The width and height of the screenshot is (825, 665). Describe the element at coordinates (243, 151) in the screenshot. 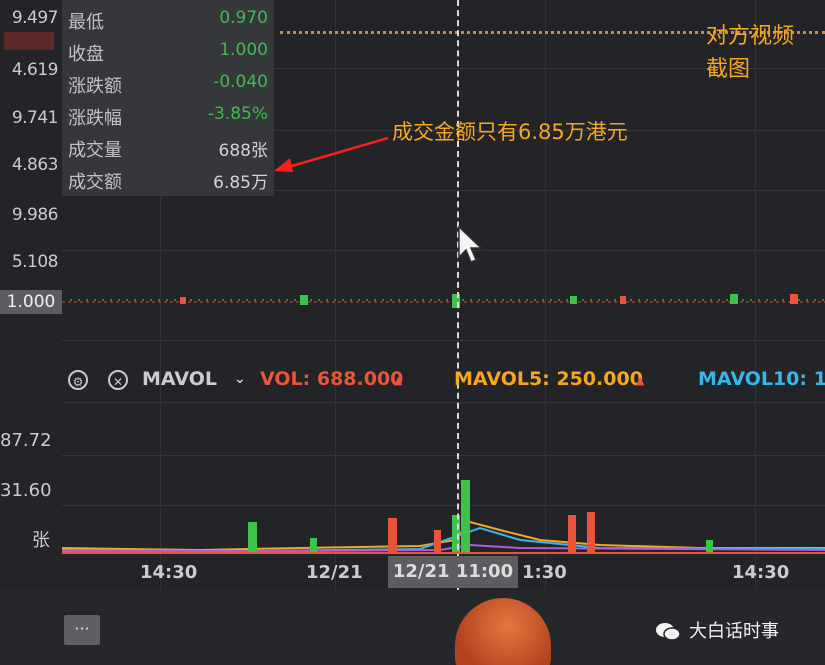

I see `info-value: 688张` at that location.